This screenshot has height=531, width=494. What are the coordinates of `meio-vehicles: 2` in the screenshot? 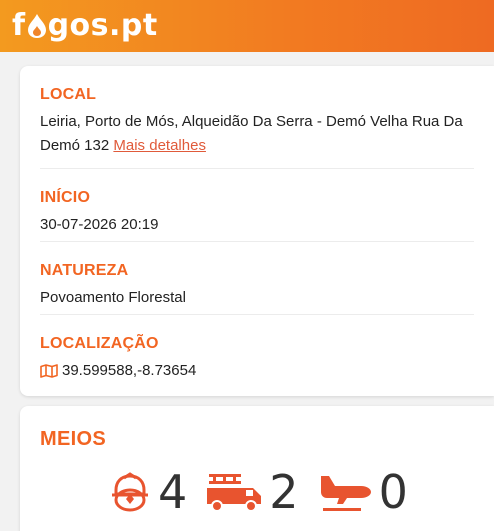 It's located at (252, 492).